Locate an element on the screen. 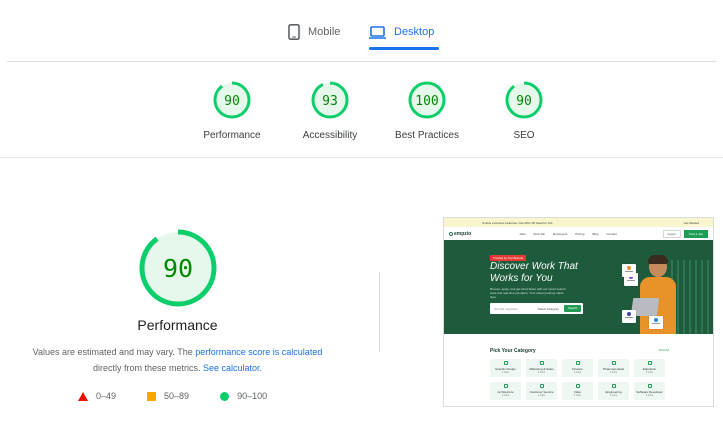 This screenshot has height=437, width=723. thumb-menu-item: Jobs is located at coordinates (522, 233).